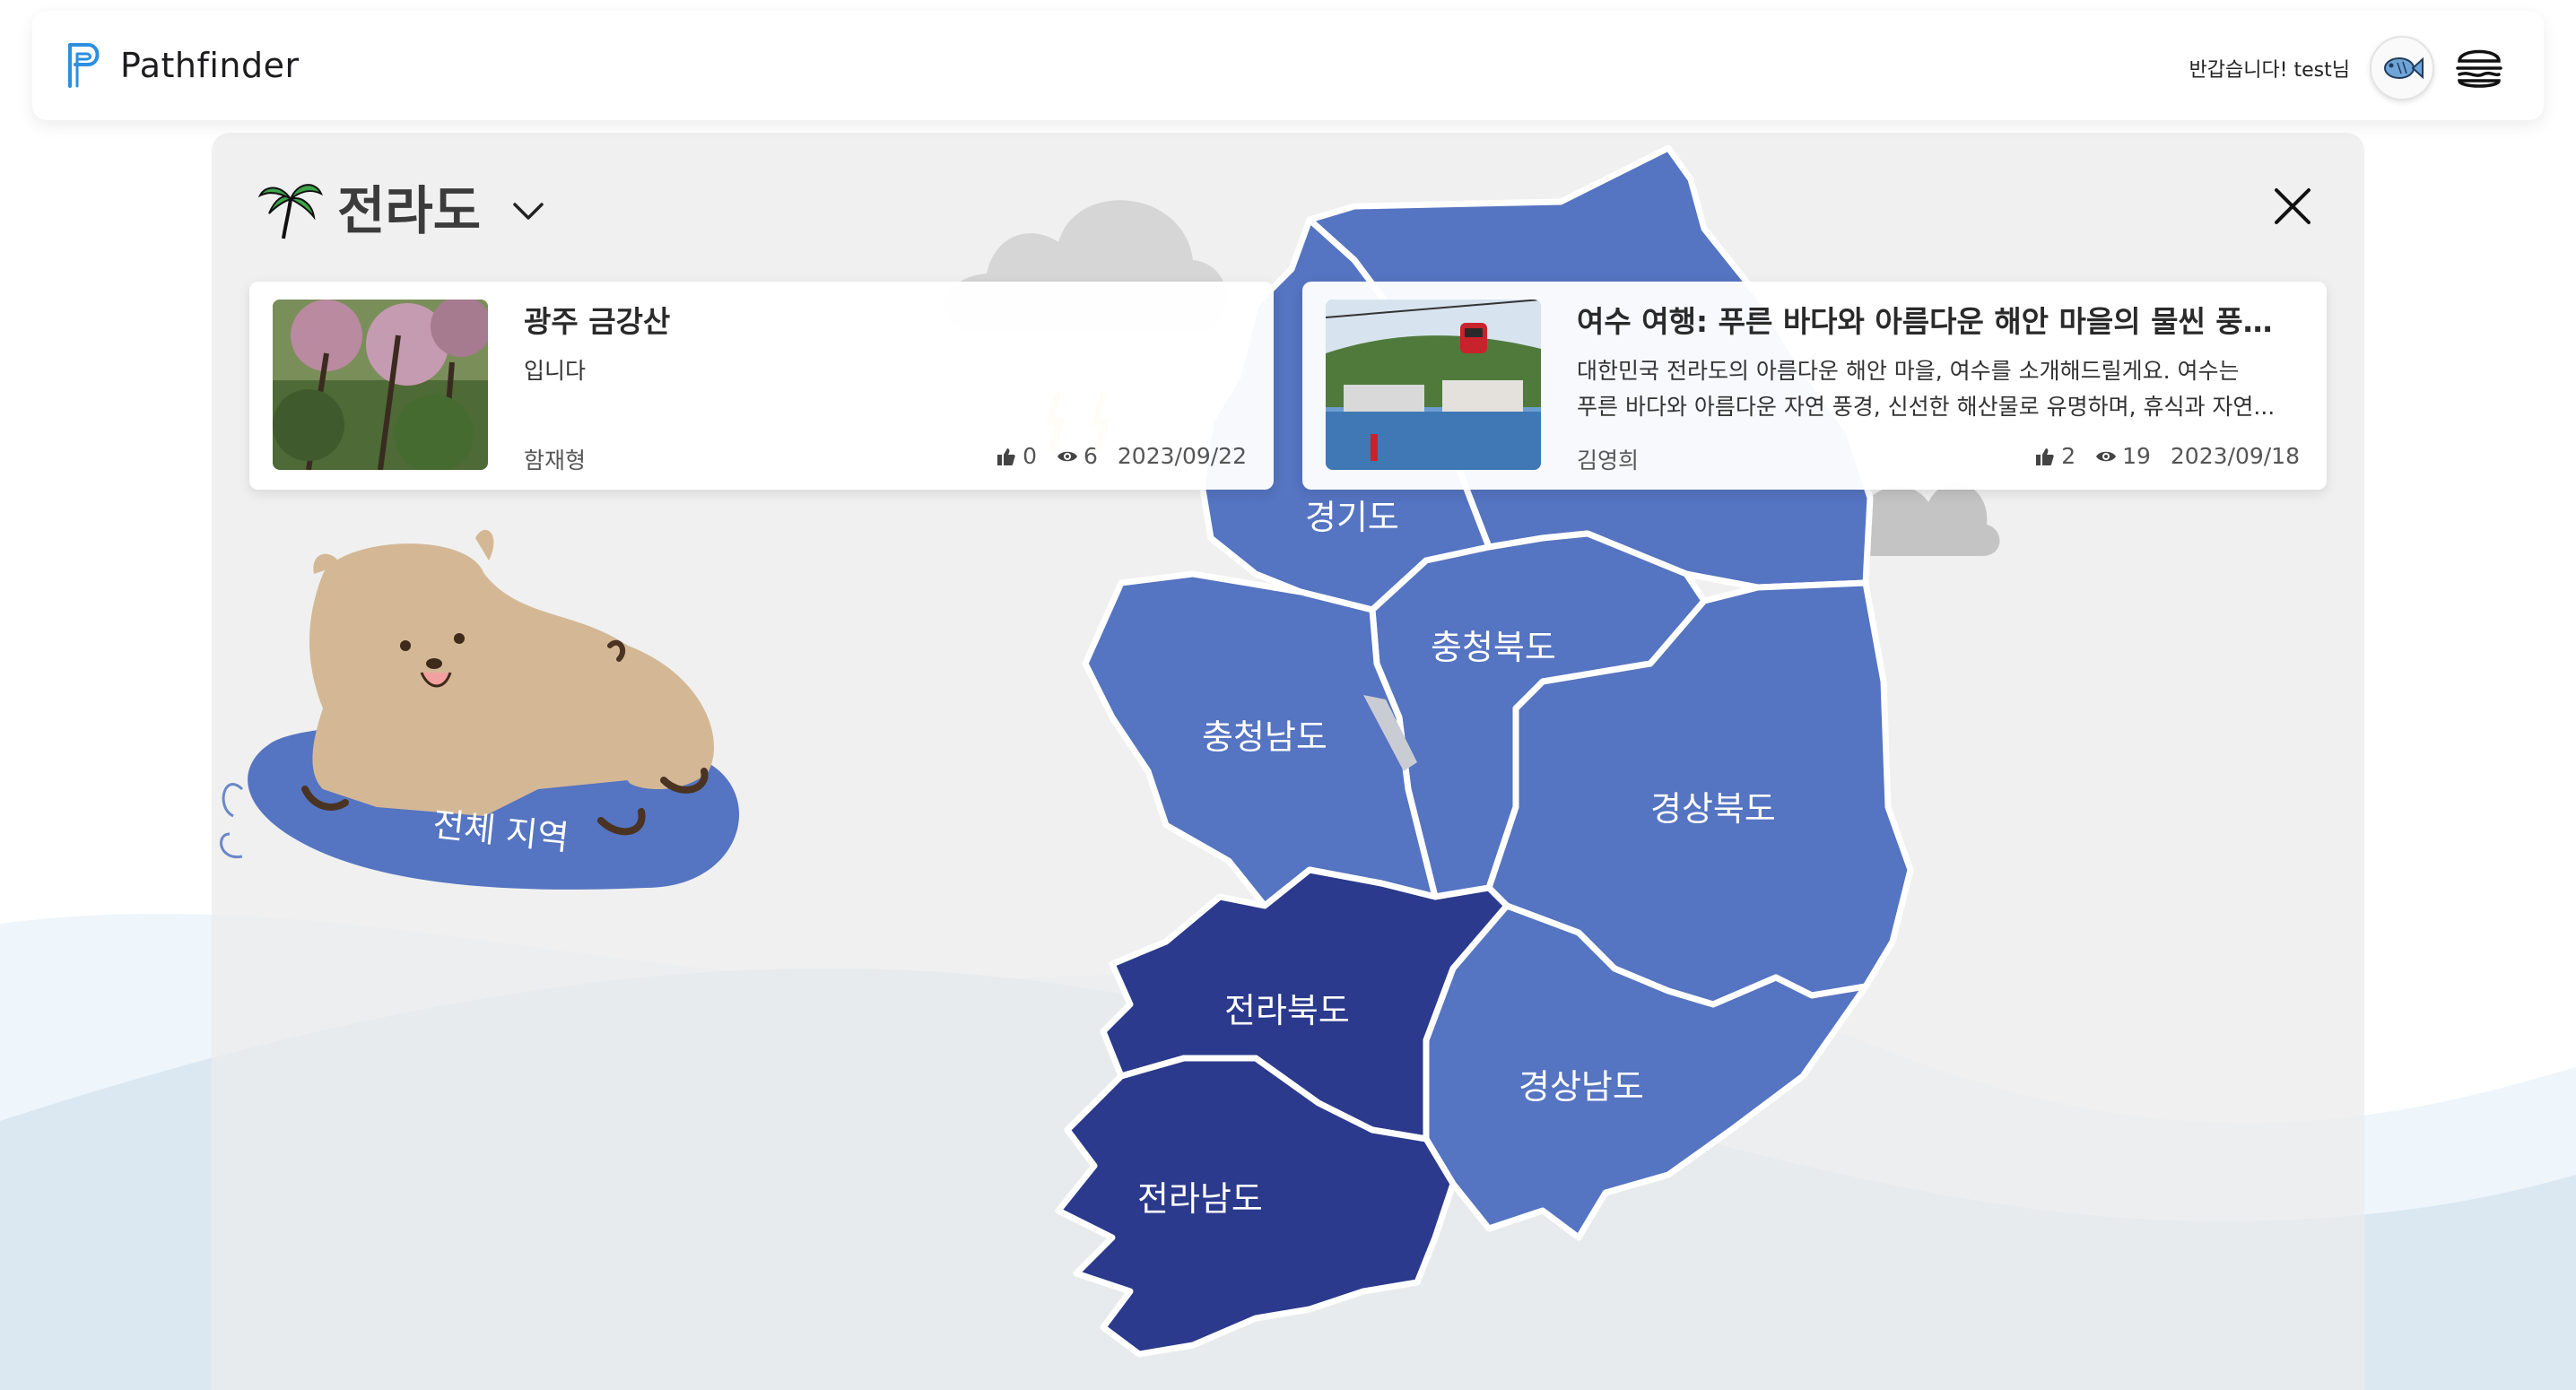 This screenshot has width=2576, height=1390. Describe the element at coordinates (1581, 1087) in the screenshot. I see `map-label-gyeongnam: 경상남도` at that location.